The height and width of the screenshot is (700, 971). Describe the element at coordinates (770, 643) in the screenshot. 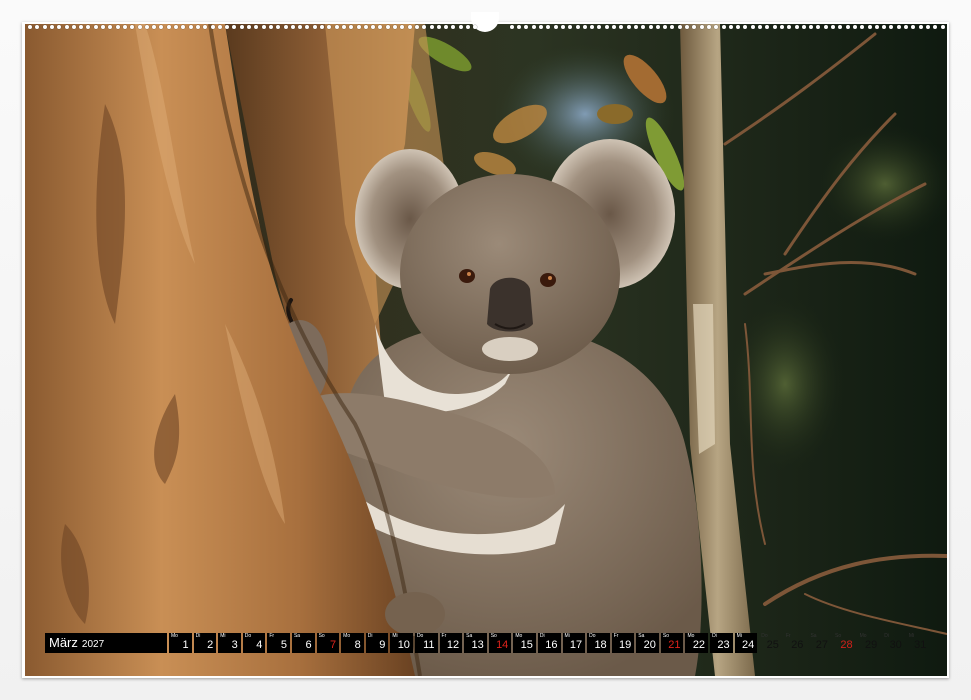

I see `day-cell: Do 25` at that location.